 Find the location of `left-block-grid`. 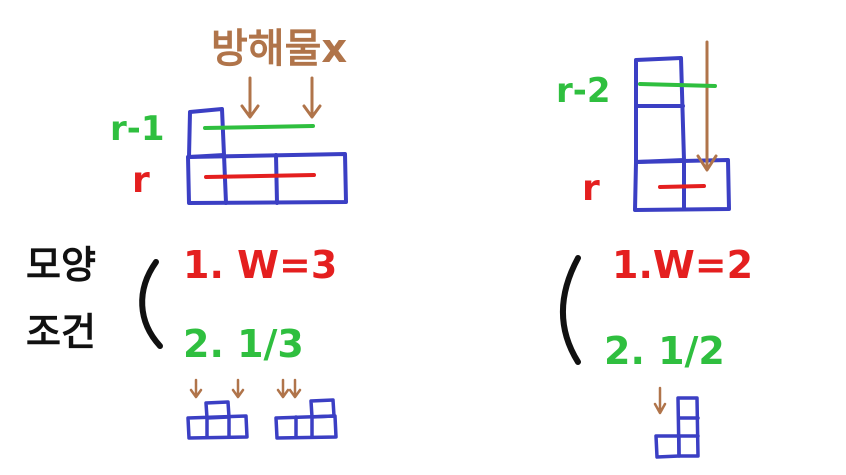

left-block-grid is located at coordinates (267, 156).